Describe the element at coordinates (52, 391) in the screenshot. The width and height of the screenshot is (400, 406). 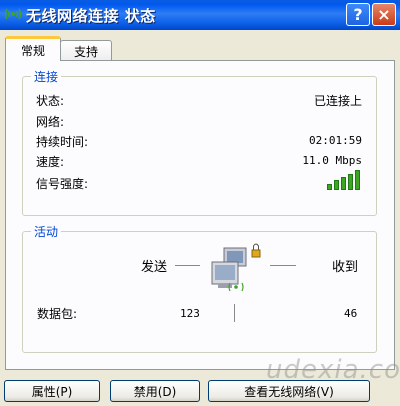
I see `properties-button: 属性(P)` at that location.